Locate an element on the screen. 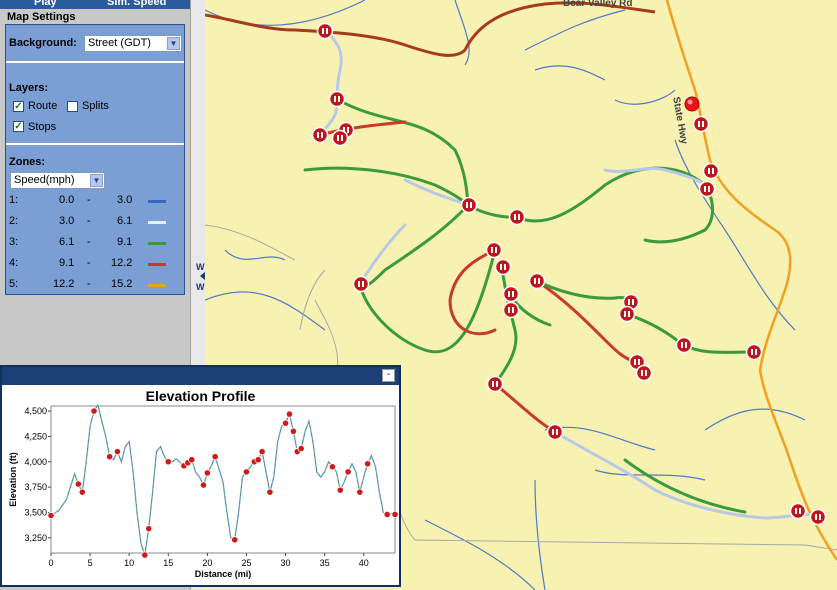  playback-toolbar: Play Sim. Speed is located at coordinates (95, 4).